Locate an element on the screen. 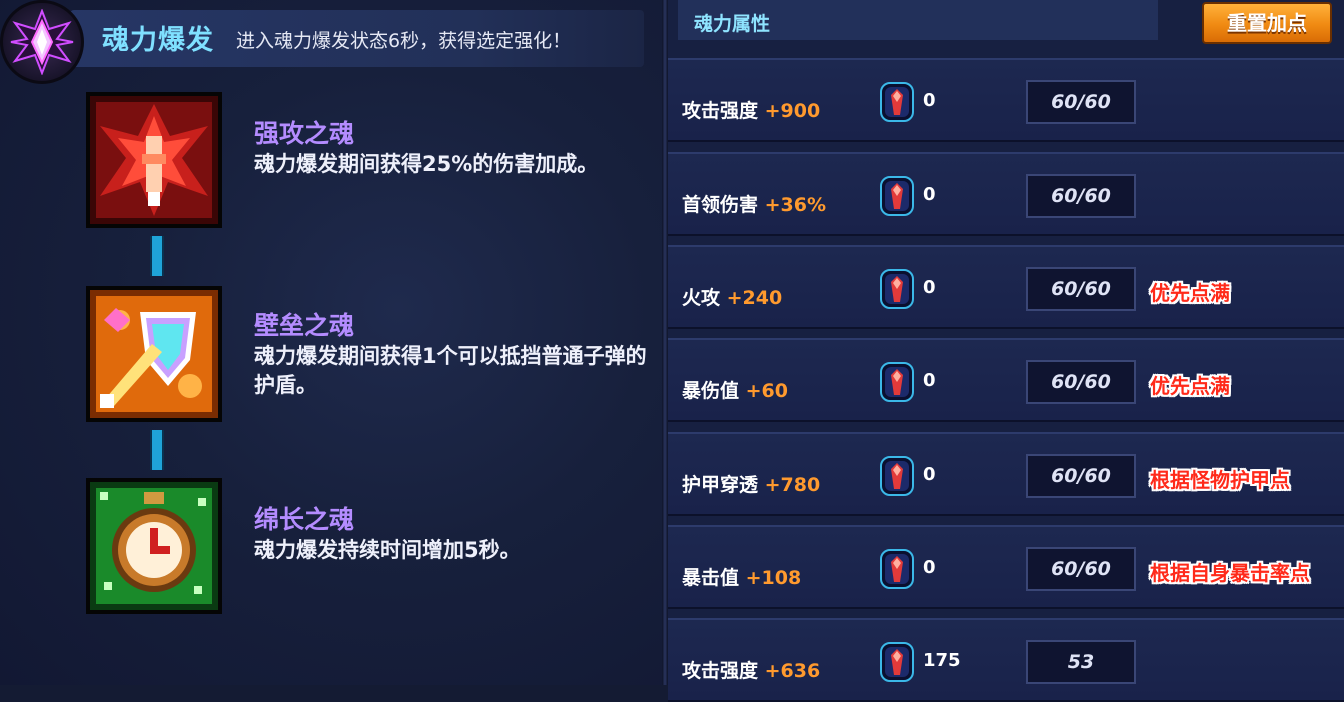 The image size is (1344, 702). reset-points-button: 重置加点 is located at coordinates (1267, 23).